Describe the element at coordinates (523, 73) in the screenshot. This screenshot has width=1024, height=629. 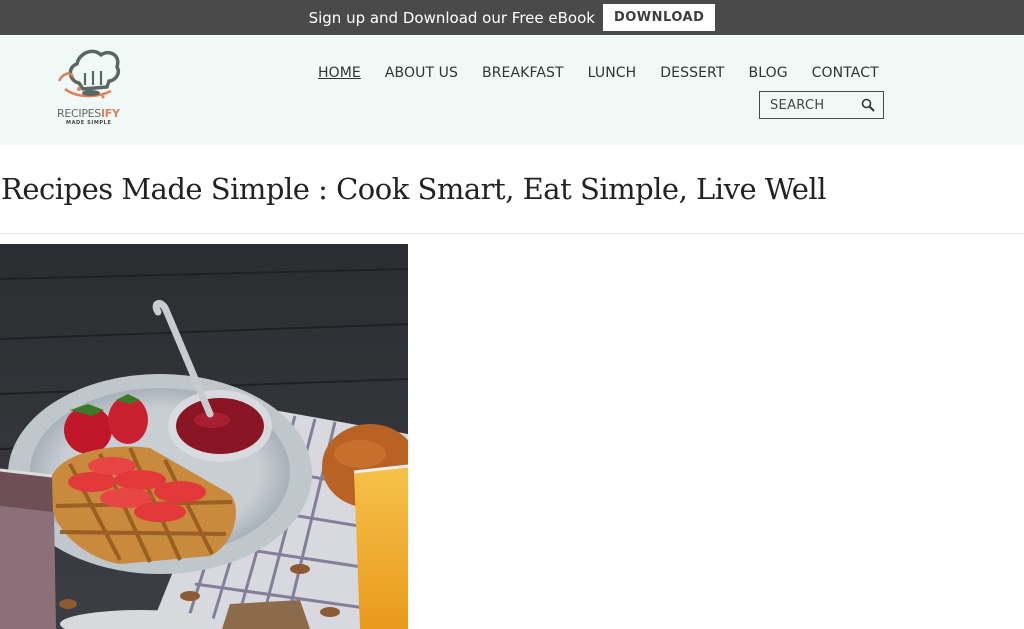
I see `nav-item-breakfast: BREAKFAST` at that location.